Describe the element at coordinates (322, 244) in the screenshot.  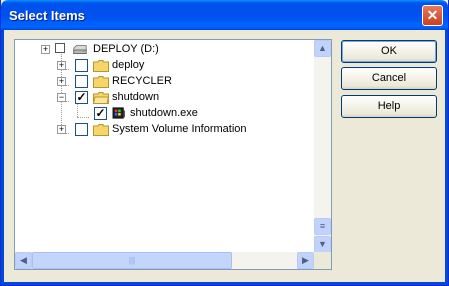
I see `scroll-down-button: ▼` at that location.